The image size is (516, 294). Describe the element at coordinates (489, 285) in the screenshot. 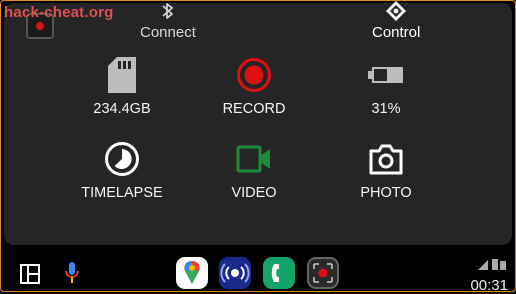

I see `clock-time: 00:31` at that location.